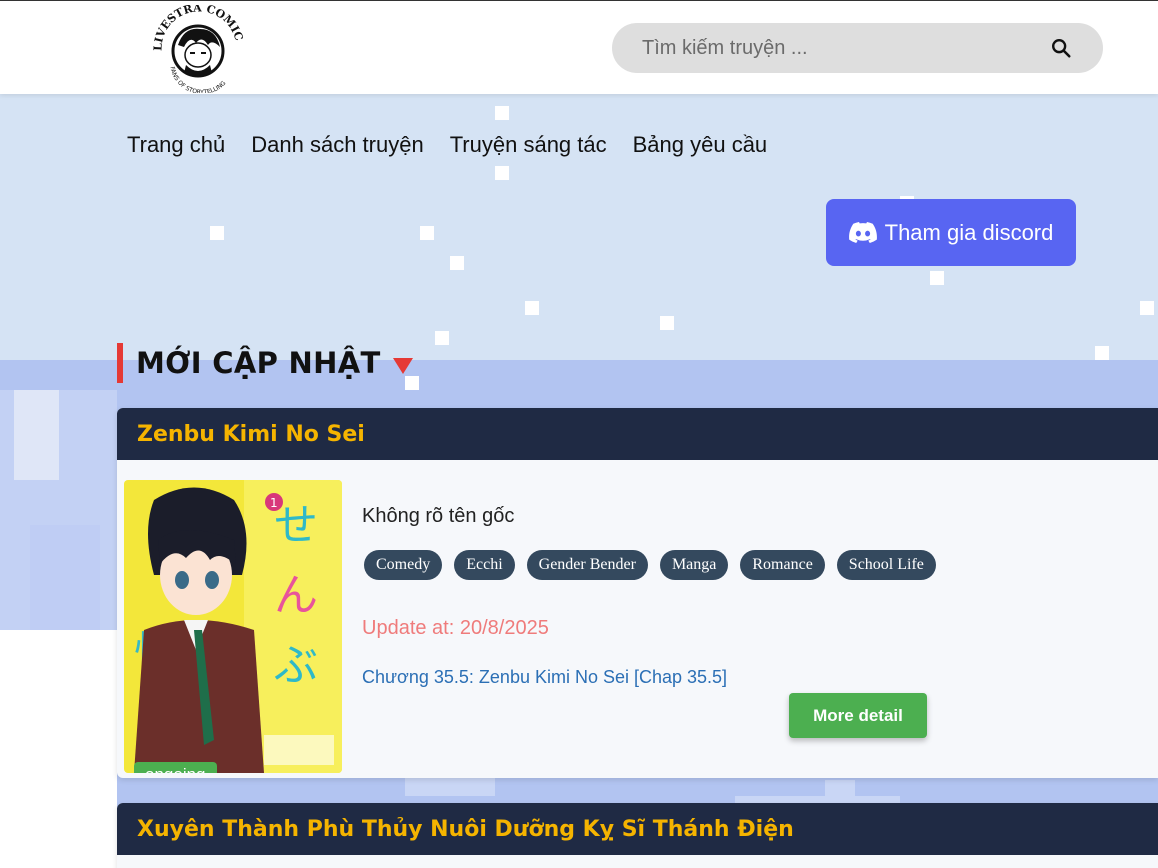 The width and height of the screenshot is (1158, 868). Describe the element at coordinates (694, 565) in the screenshot. I see `genre-tag: Manga` at that location.